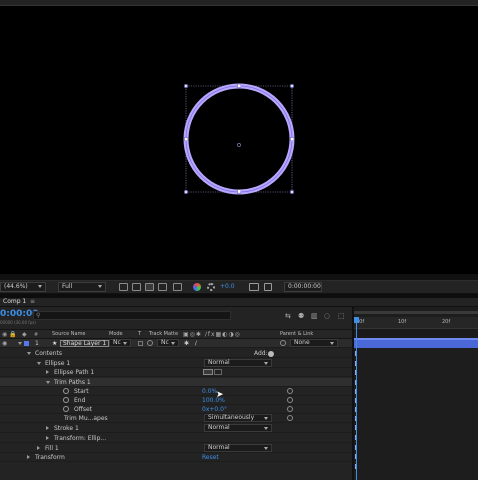 The width and height of the screenshot is (478, 480). Describe the element at coordinates (301, 316) in the screenshot. I see `shy-layers-icon: ⚉` at that location.